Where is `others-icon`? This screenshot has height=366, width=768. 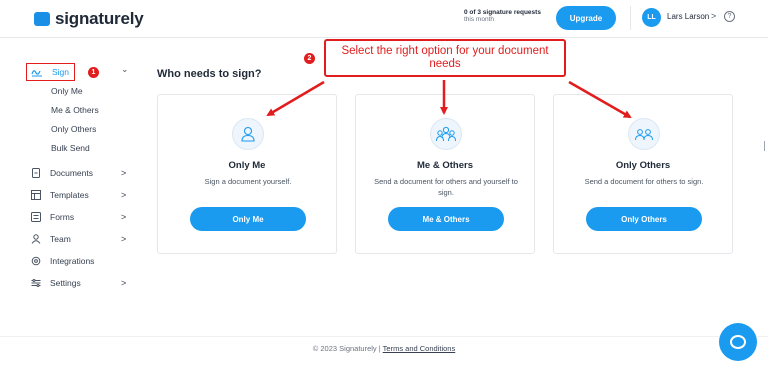
others-icon is located at coordinates (644, 134).